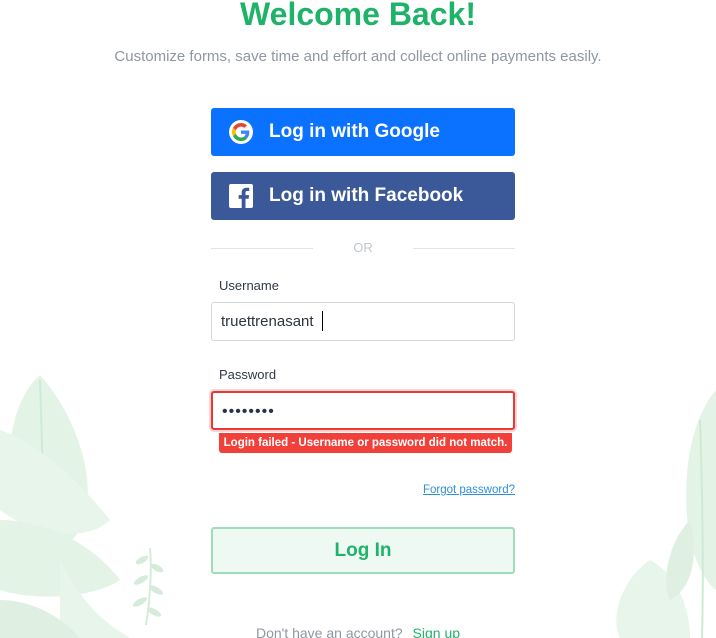 The height and width of the screenshot is (638, 716). What do you see at coordinates (436, 631) in the screenshot?
I see `signup-link: Sign up` at bounding box center [436, 631].